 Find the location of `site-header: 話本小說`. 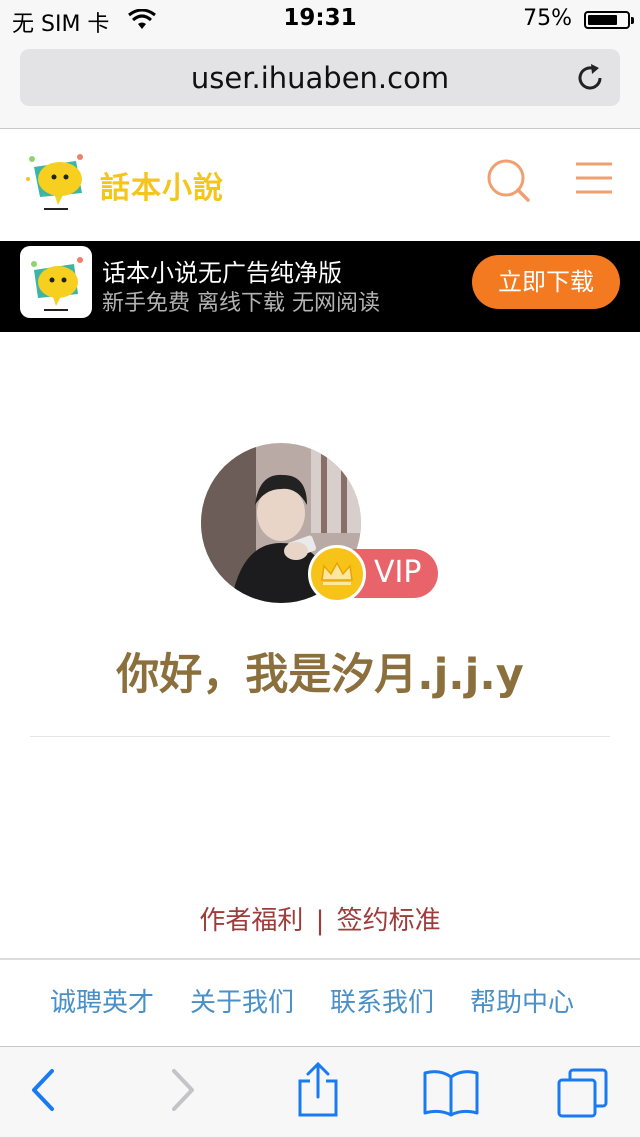

site-header: 話本小說 is located at coordinates (320, 185).